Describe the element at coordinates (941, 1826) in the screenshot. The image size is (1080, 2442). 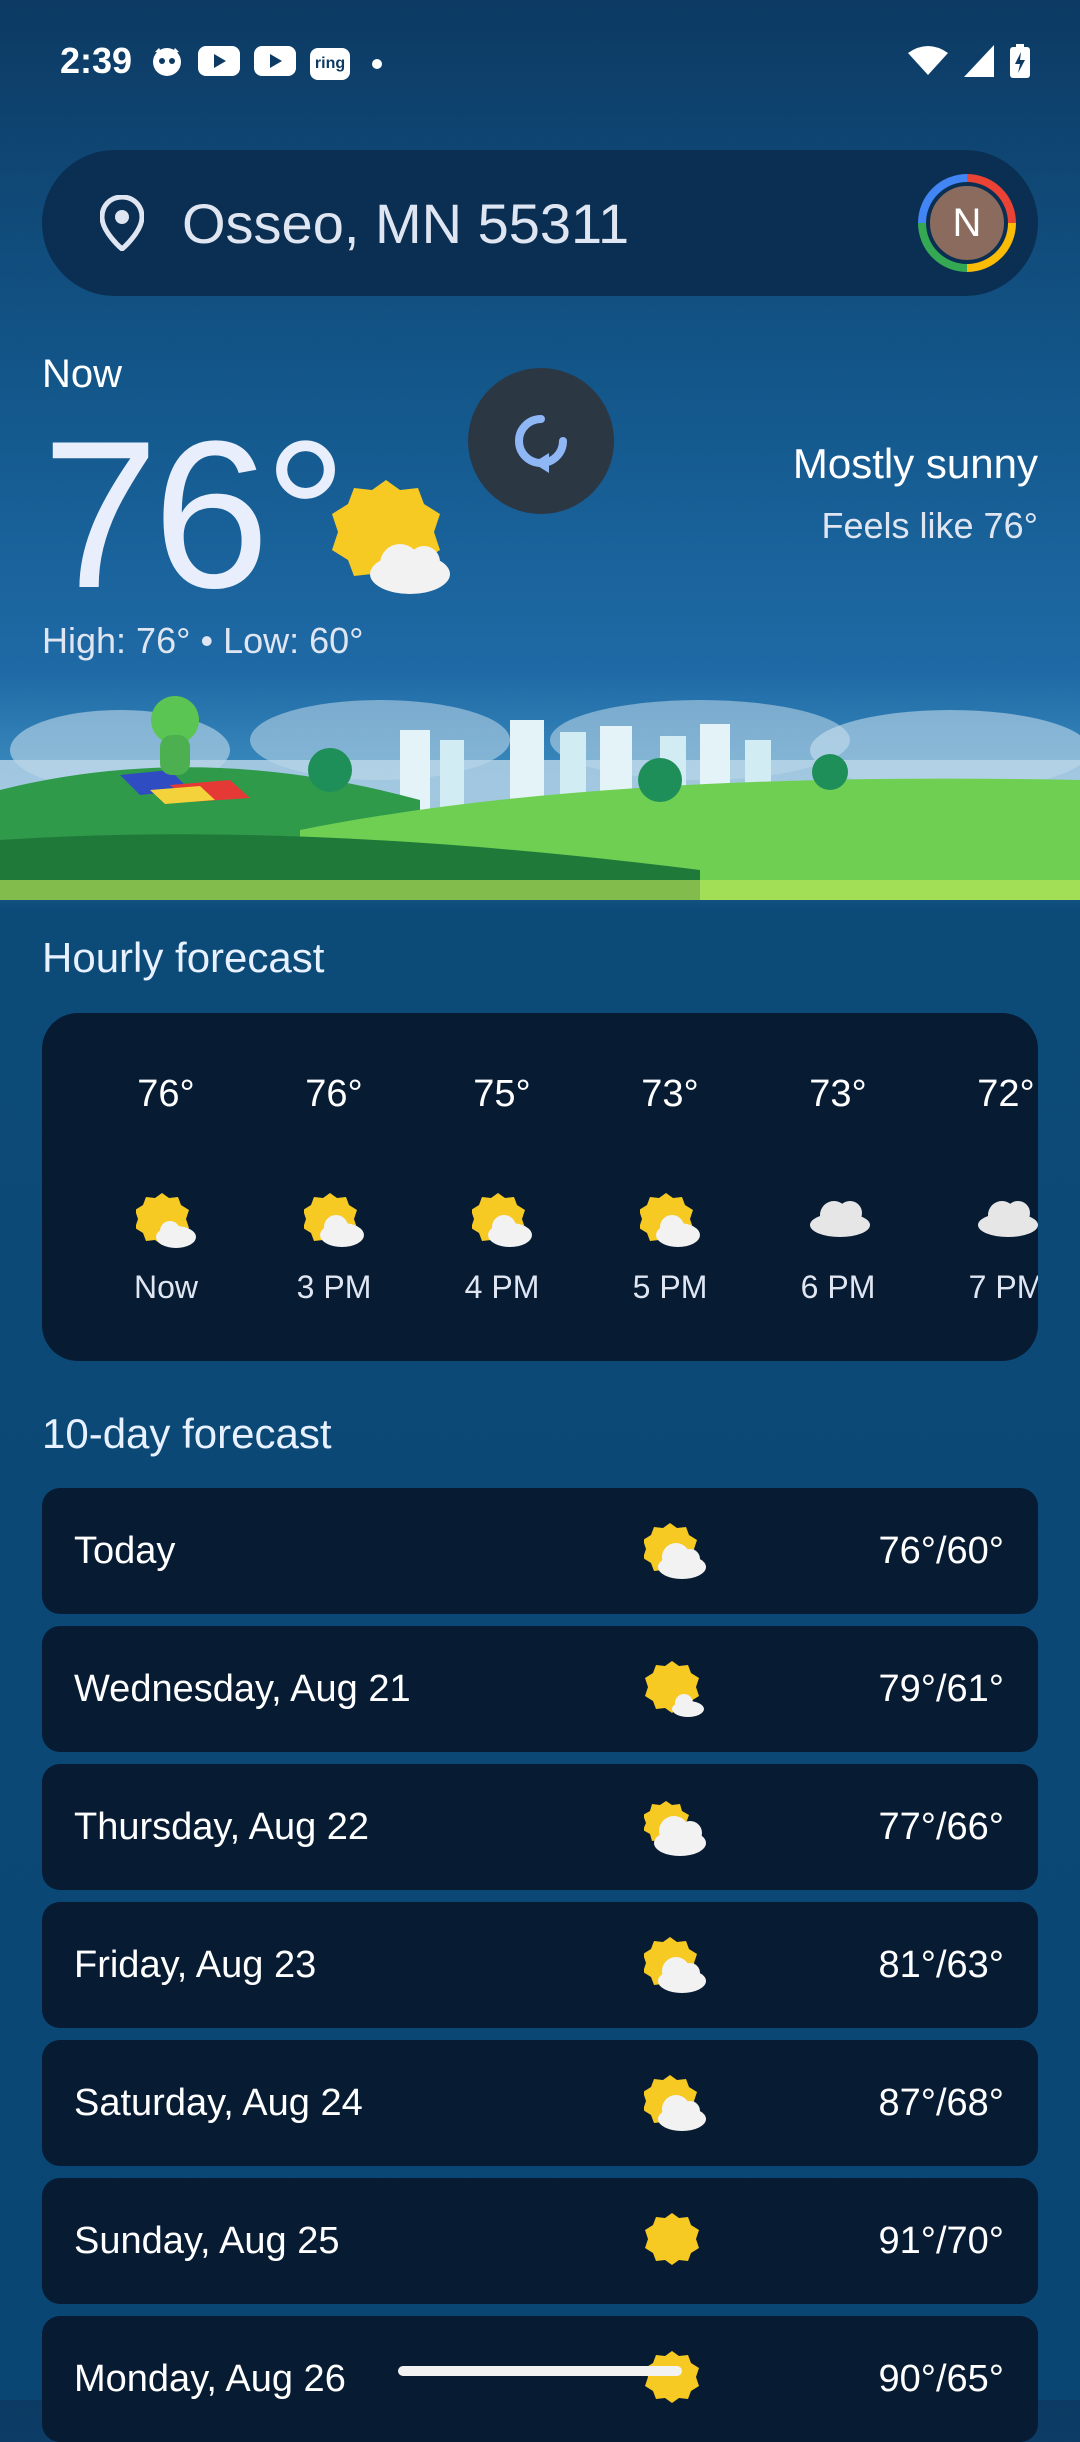
I see `day-temps: 77°/66°` at that location.